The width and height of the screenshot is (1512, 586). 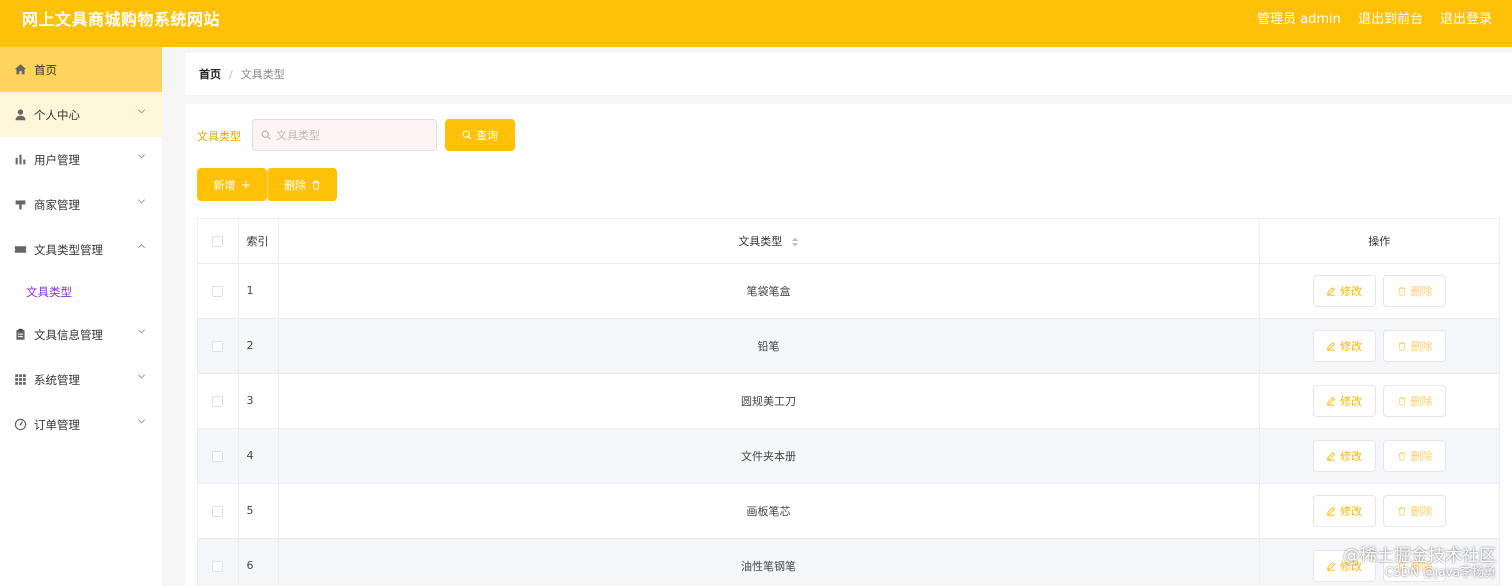 I want to click on row-type: 文件夹本册, so click(x=769, y=456).